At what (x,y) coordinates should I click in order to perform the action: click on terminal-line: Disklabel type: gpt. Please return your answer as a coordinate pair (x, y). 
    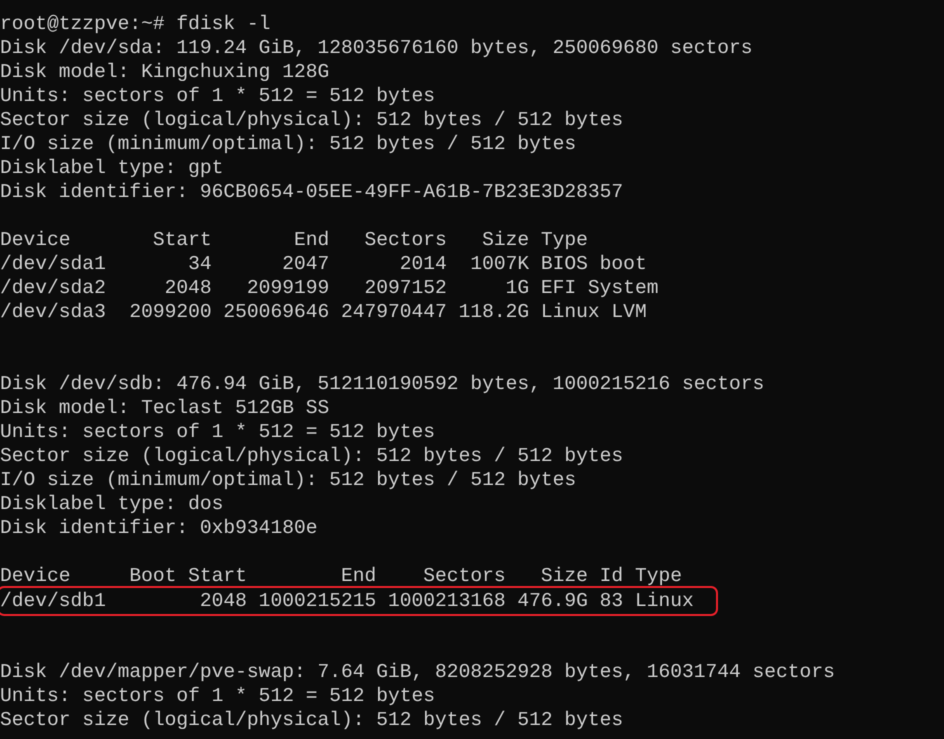
    Looking at the image, I should click on (112, 168).